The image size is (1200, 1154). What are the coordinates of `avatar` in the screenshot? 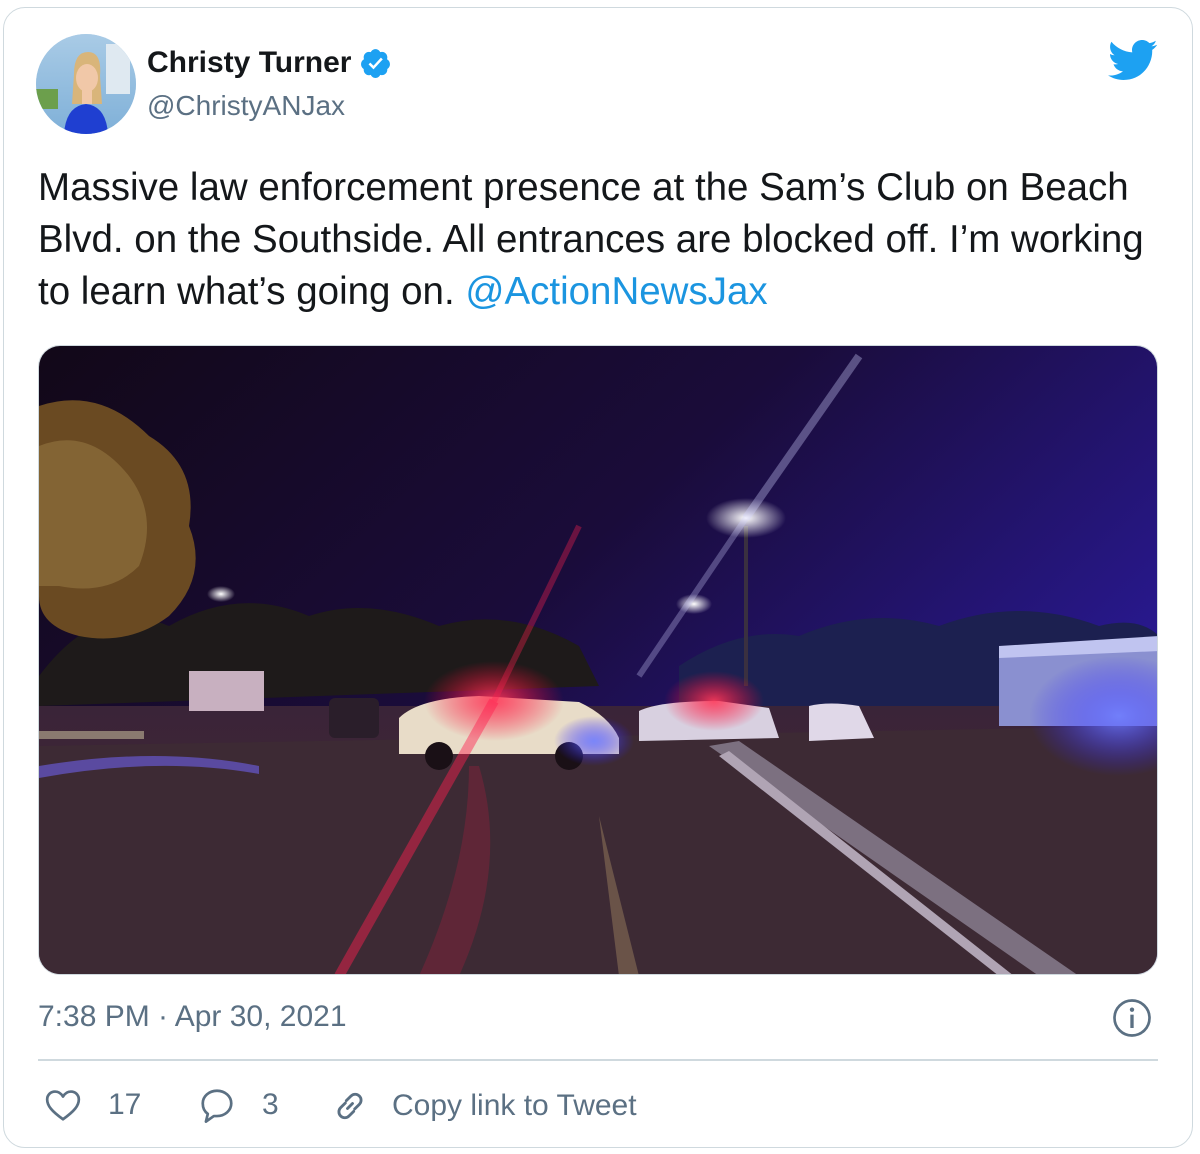 It's located at (86, 84).